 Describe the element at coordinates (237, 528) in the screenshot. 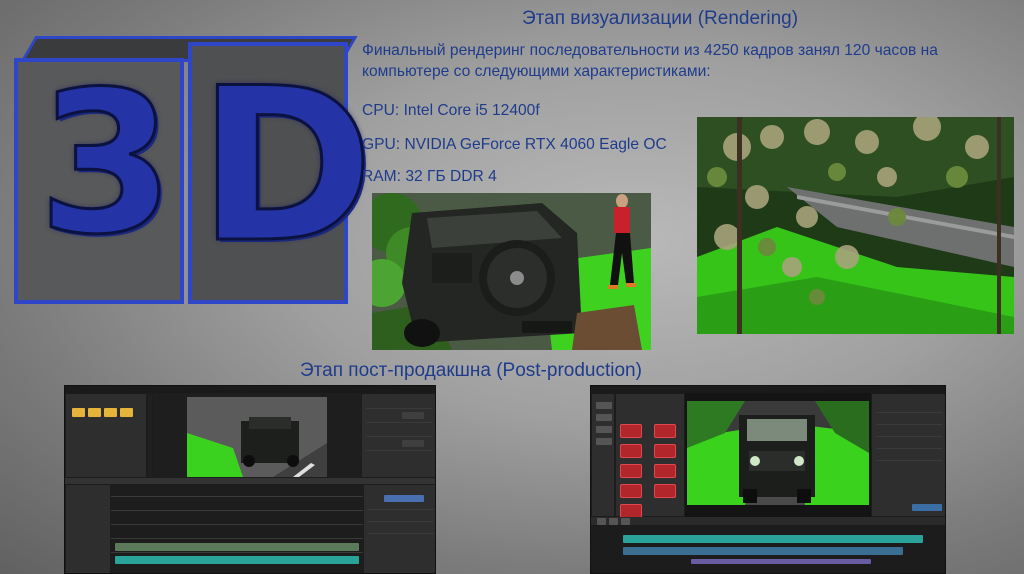

I see `sequencer-timeline` at that location.